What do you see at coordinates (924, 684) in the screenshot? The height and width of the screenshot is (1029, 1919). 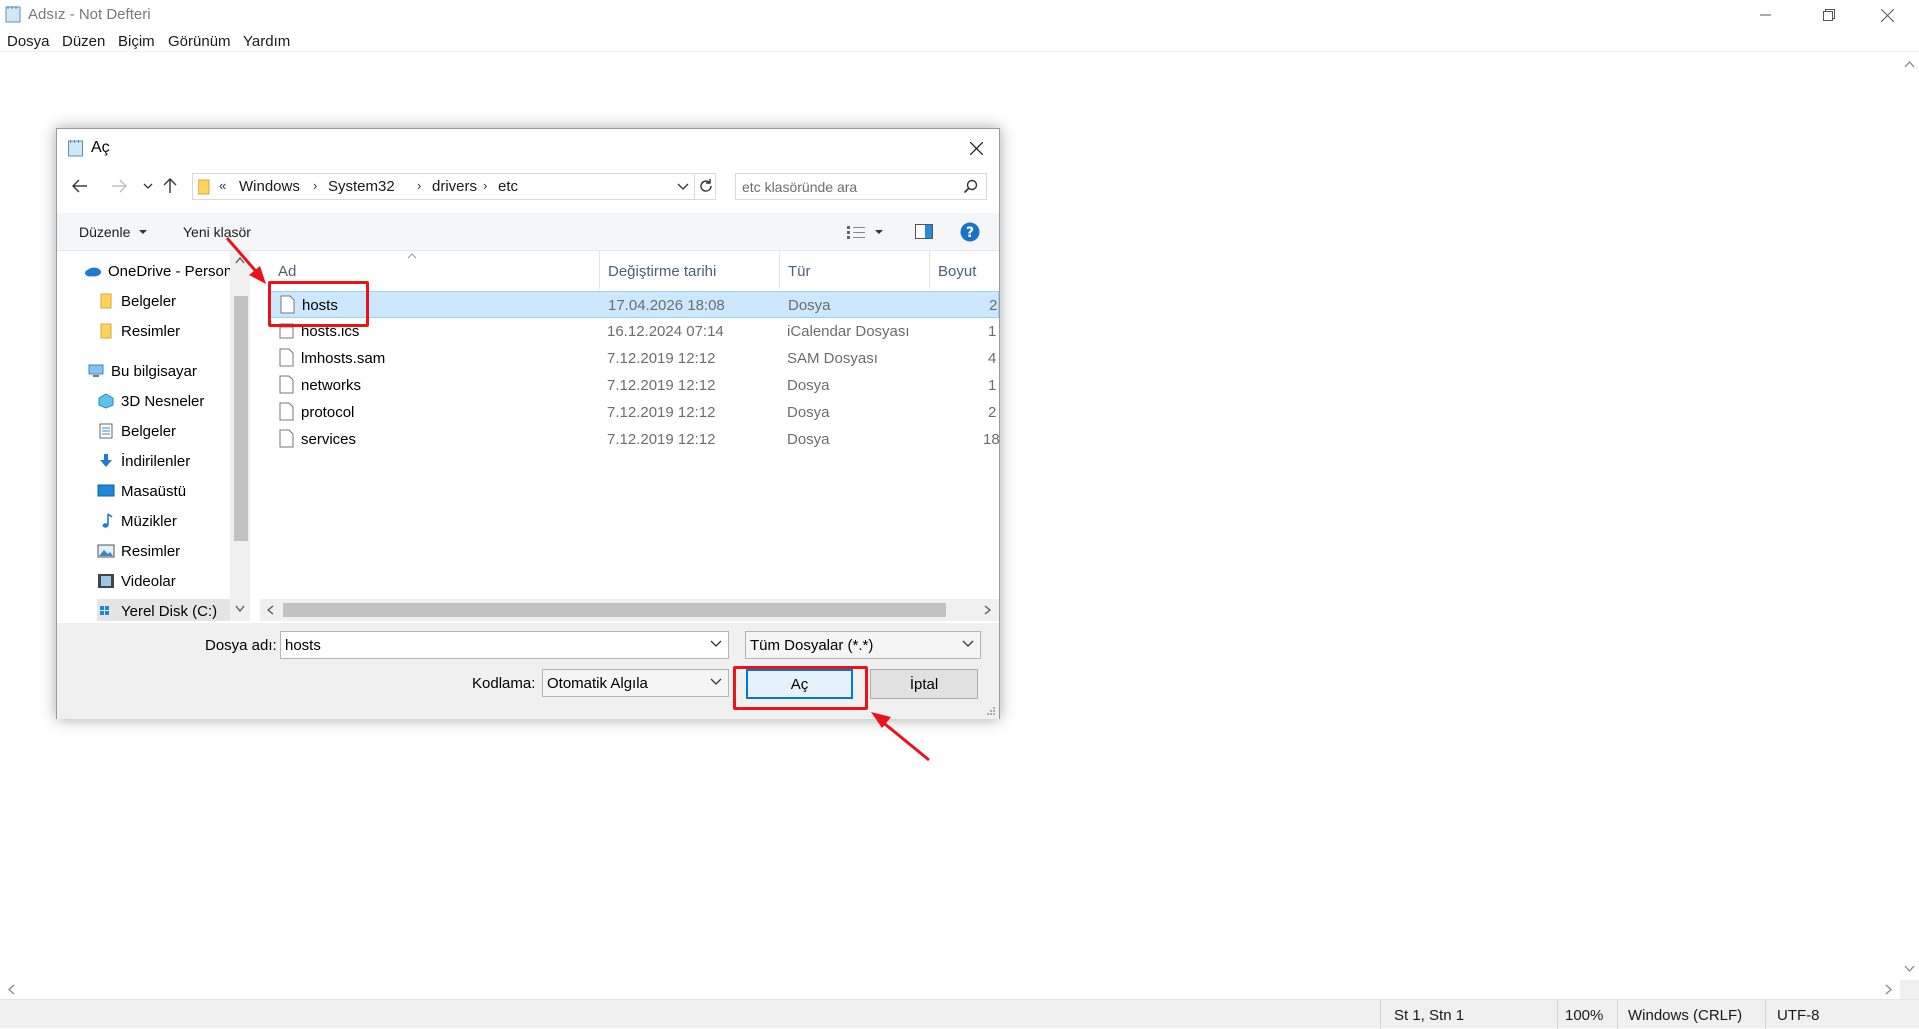 I see `cancel-button: İptal` at bounding box center [924, 684].